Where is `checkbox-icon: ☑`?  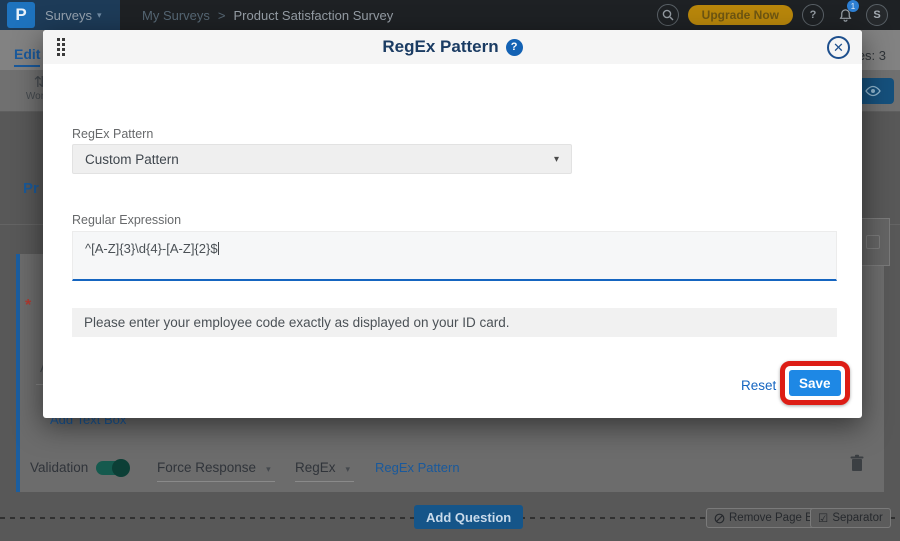 checkbox-icon: ☑ is located at coordinates (823, 519).